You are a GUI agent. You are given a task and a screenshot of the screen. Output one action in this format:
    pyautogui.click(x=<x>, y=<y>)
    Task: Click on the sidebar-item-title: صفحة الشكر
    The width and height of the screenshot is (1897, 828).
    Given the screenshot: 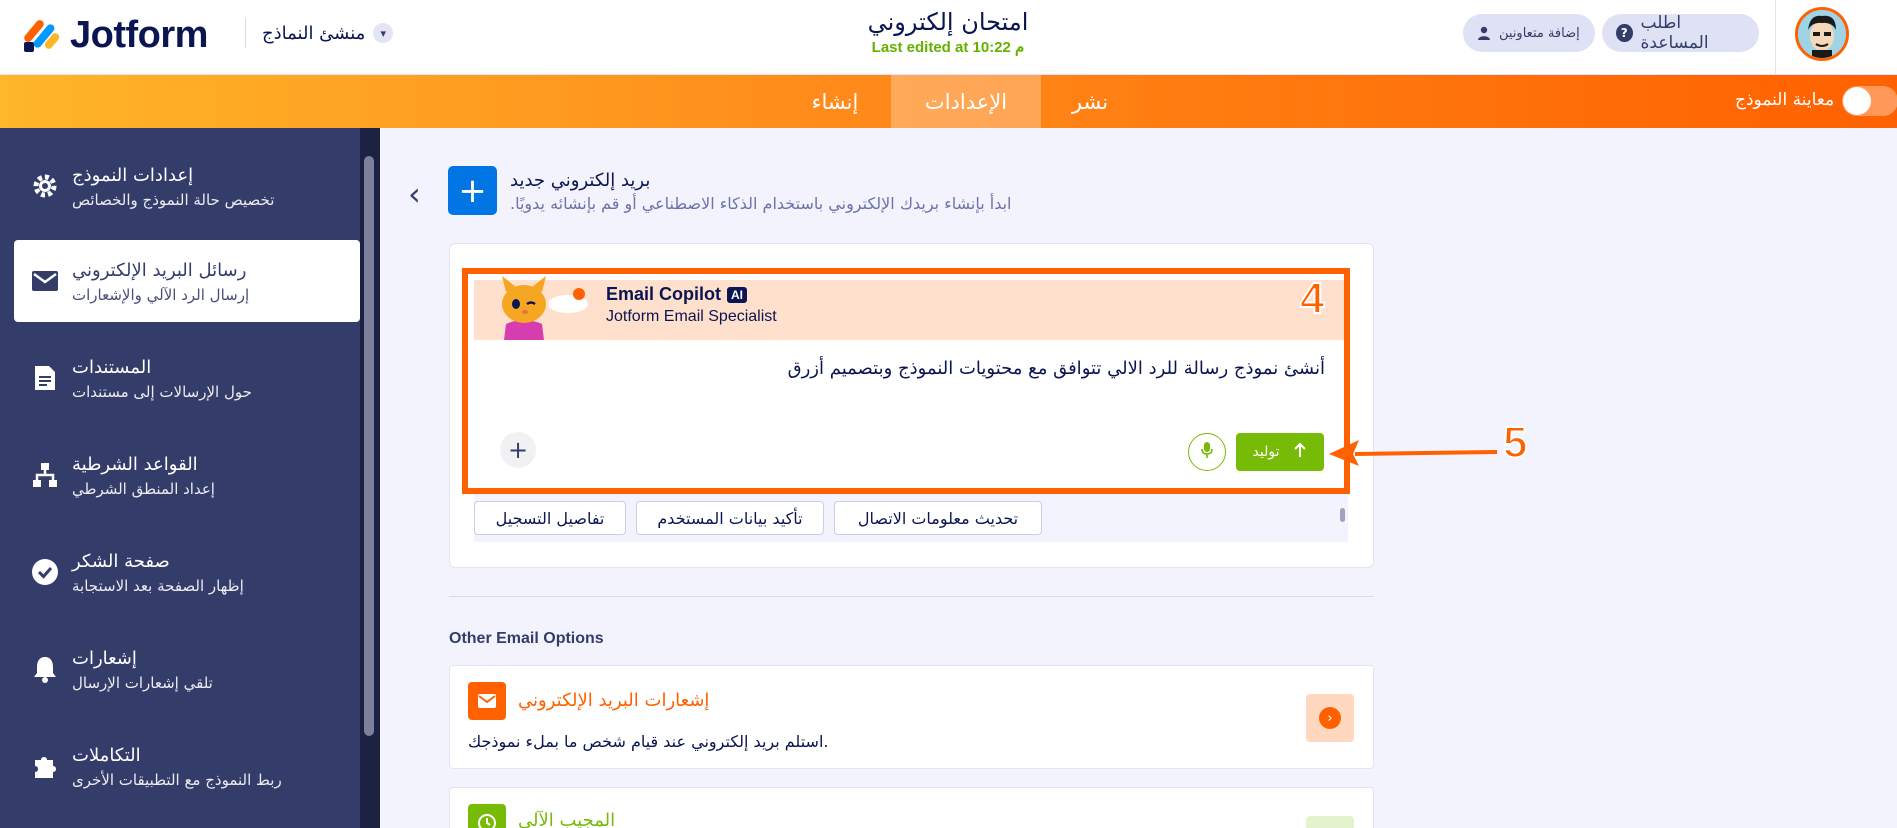 What is the action you would take?
    pyautogui.click(x=121, y=561)
    